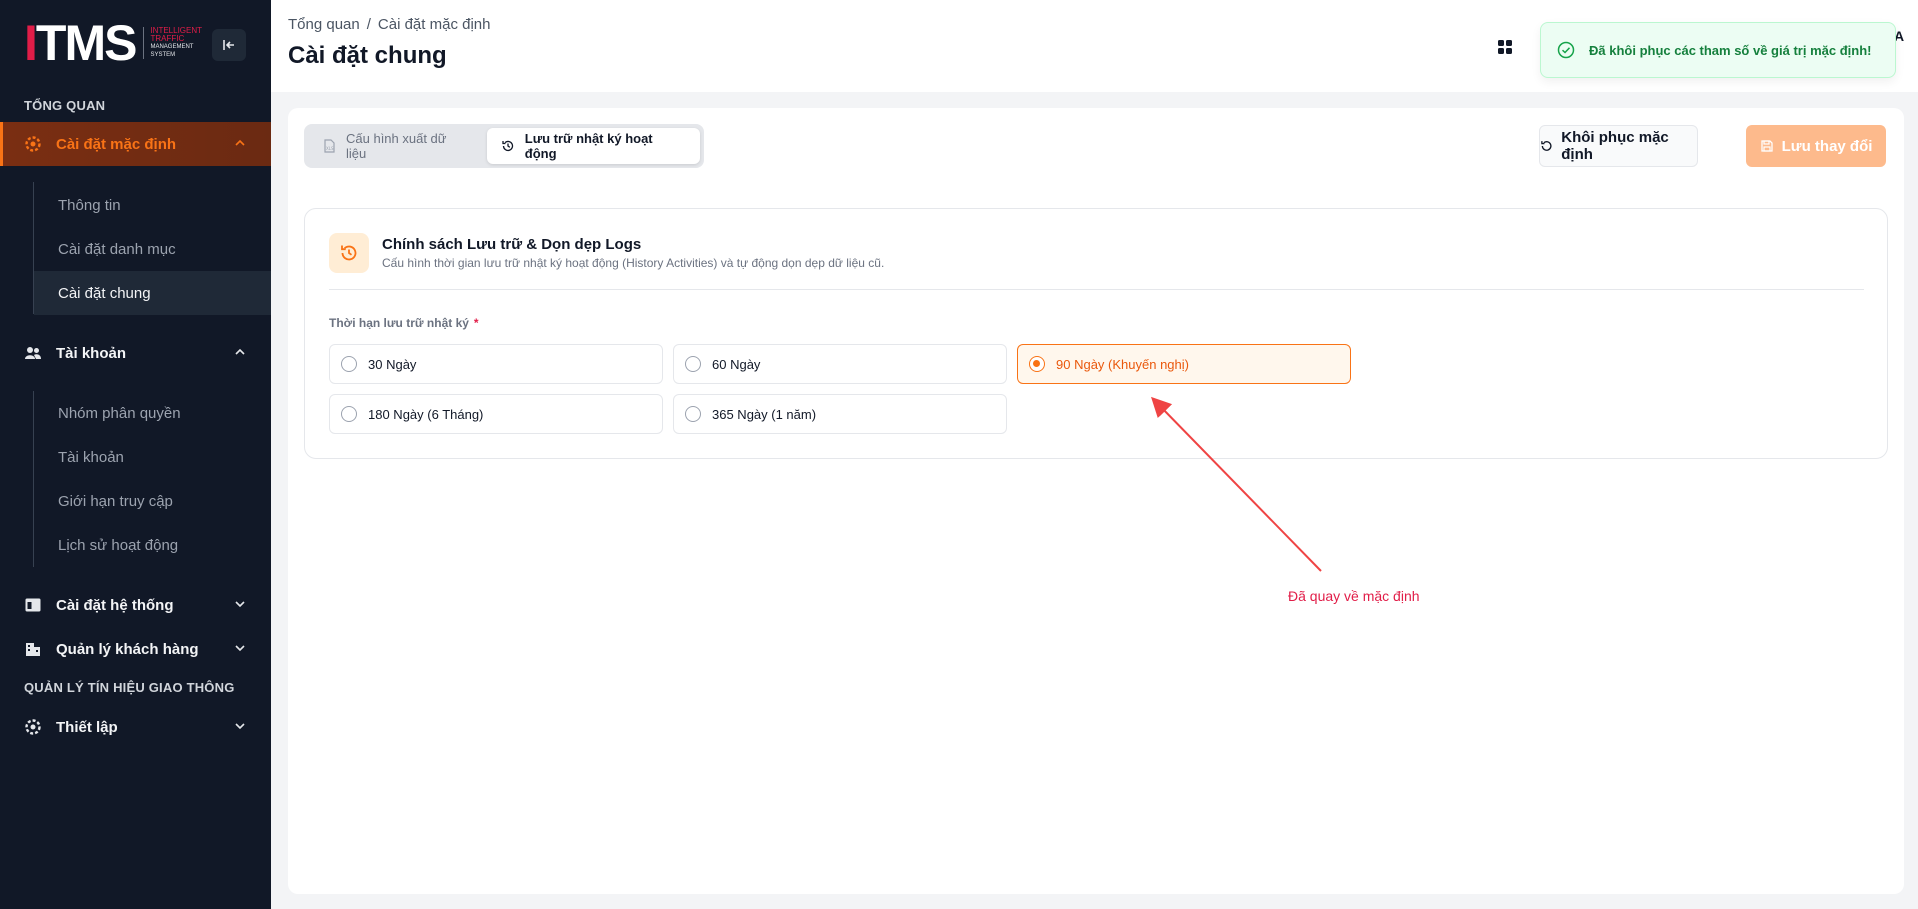 This screenshot has height=909, width=1918. I want to click on required-mark: *, so click(476, 323).